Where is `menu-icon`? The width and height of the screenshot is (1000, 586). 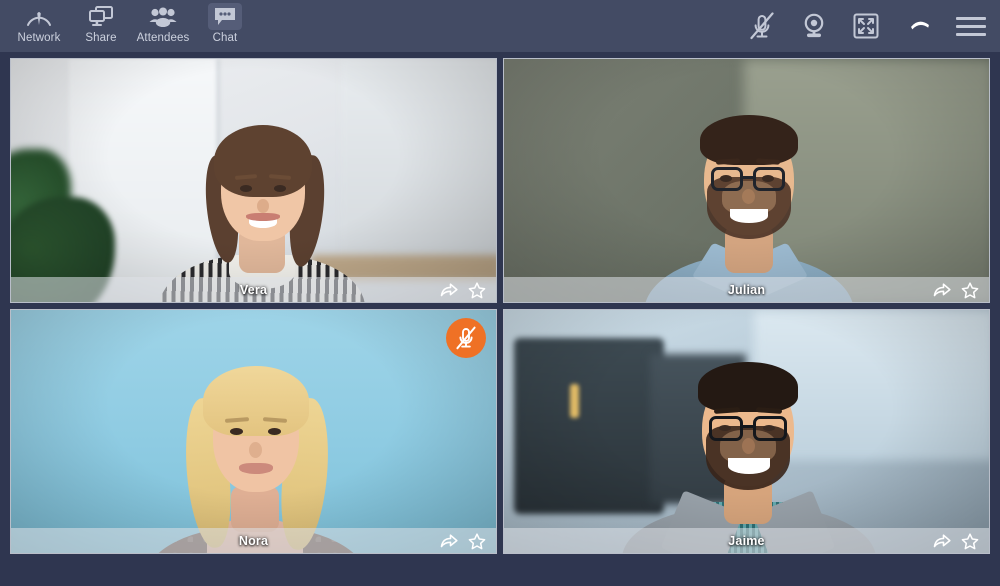
menu-icon is located at coordinates (971, 26).